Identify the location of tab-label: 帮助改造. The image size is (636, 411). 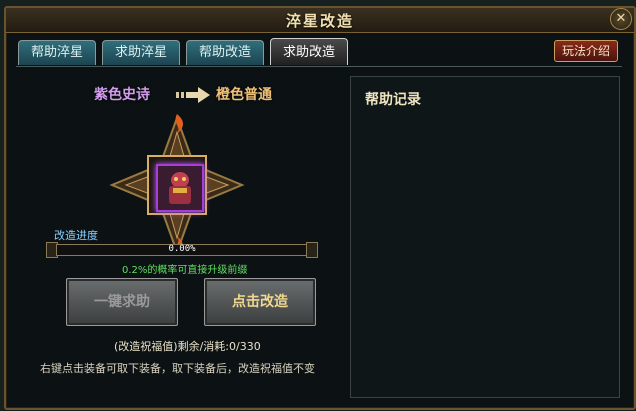
(224, 52).